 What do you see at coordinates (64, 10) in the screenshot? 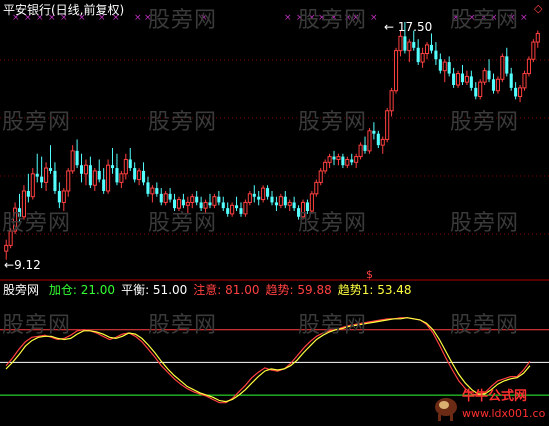
I see `chart-title: 平安银行(日线,前复权)` at bounding box center [64, 10].